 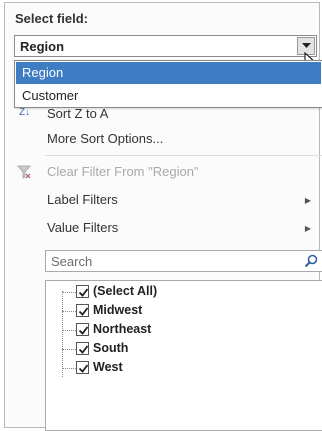 I want to click on list-item-label: (Select All), so click(x=125, y=291).